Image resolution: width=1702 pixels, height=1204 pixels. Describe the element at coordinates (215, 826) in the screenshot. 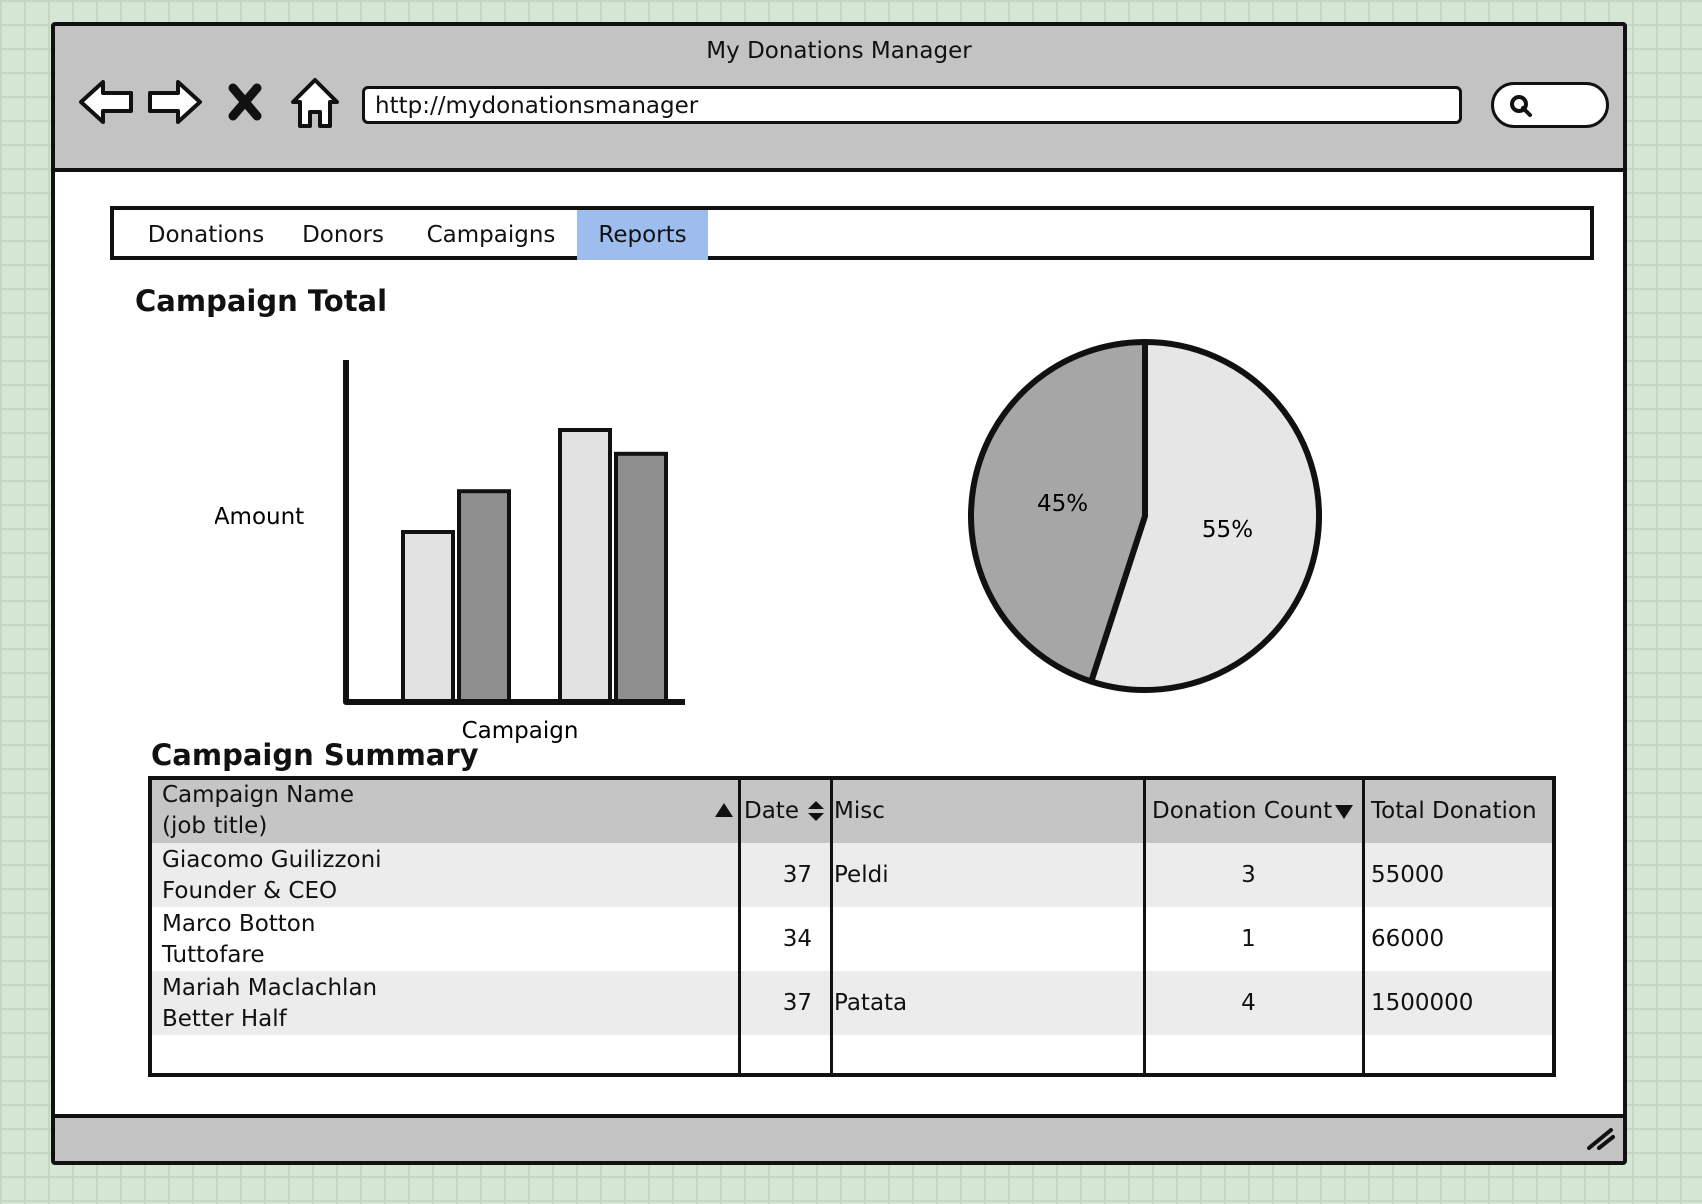

I see `header-campaign-name-sub: (job title)` at that location.